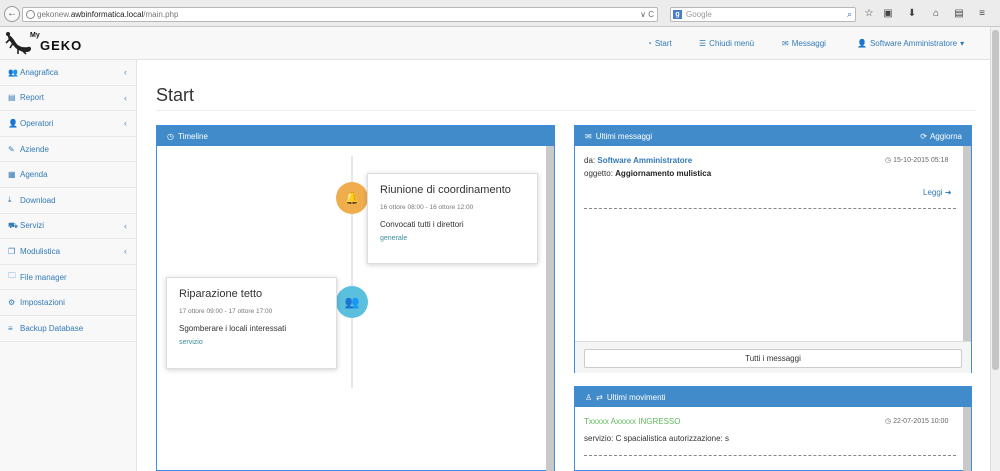 The image size is (1000, 471). I want to click on search-placeholder: Google, so click(699, 14).